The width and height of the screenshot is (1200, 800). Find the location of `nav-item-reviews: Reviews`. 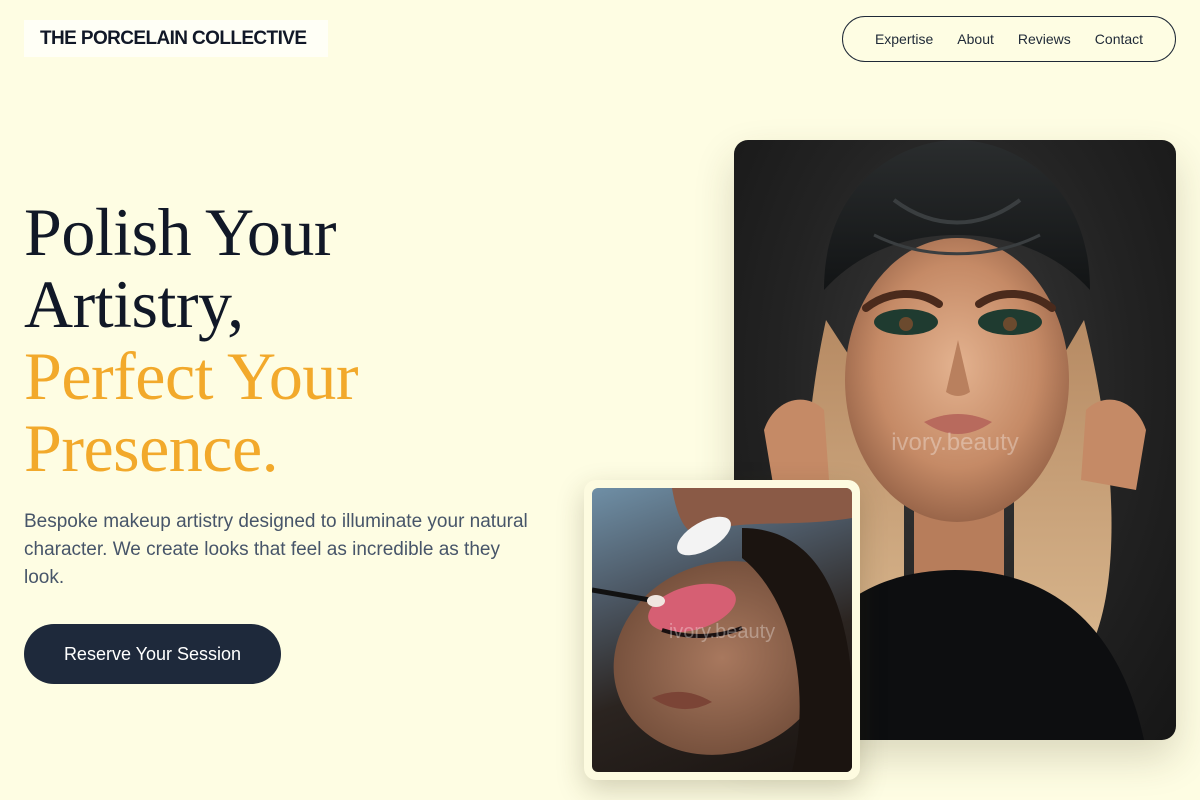

nav-item-reviews: Reviews is located at coordinates (1044, 39).